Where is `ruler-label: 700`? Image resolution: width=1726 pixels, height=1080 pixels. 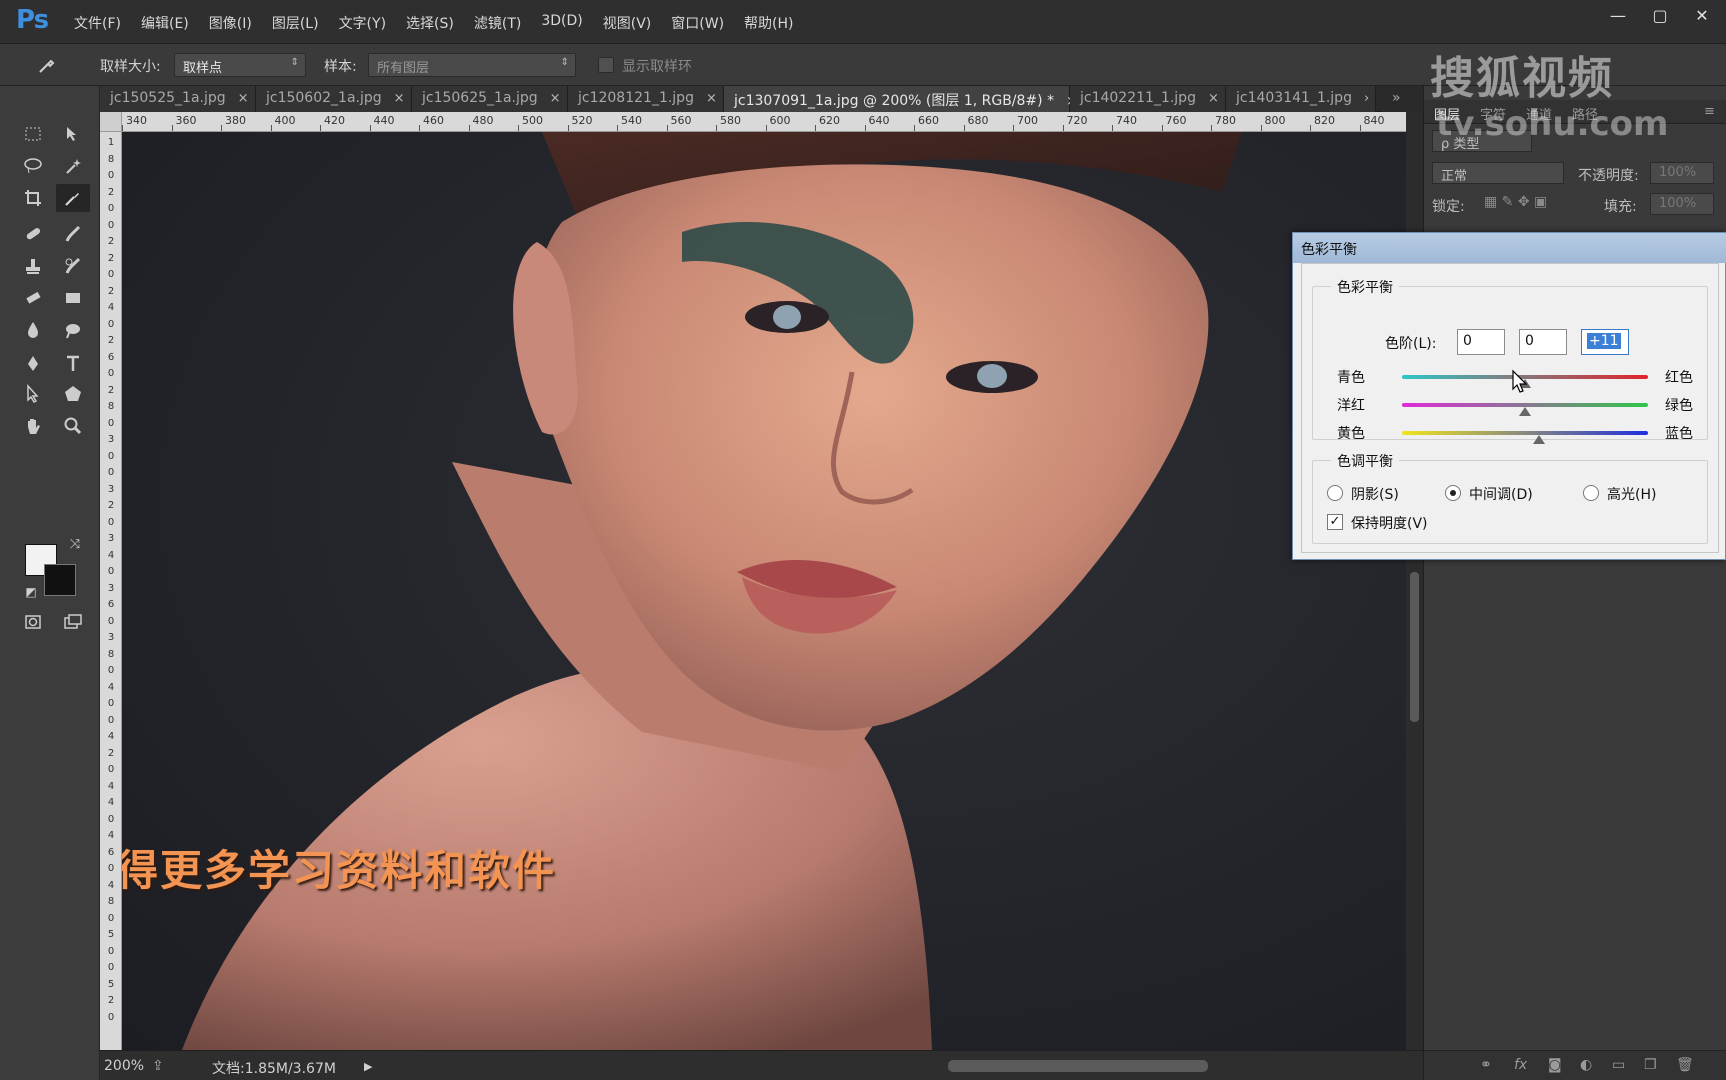
ruler-label: 700 is located at coordinates (1027, 120).